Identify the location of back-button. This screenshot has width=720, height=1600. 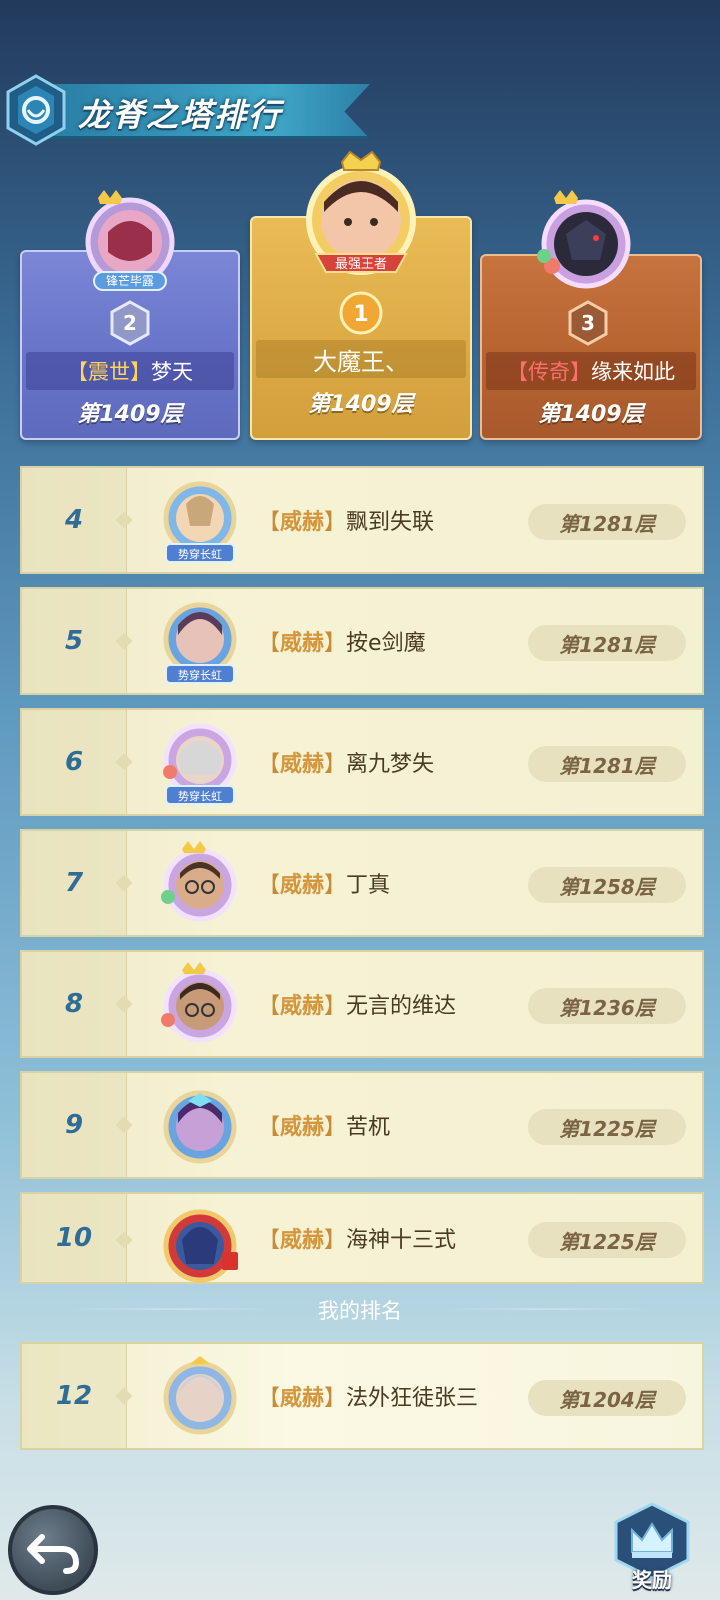
(53, 1550).